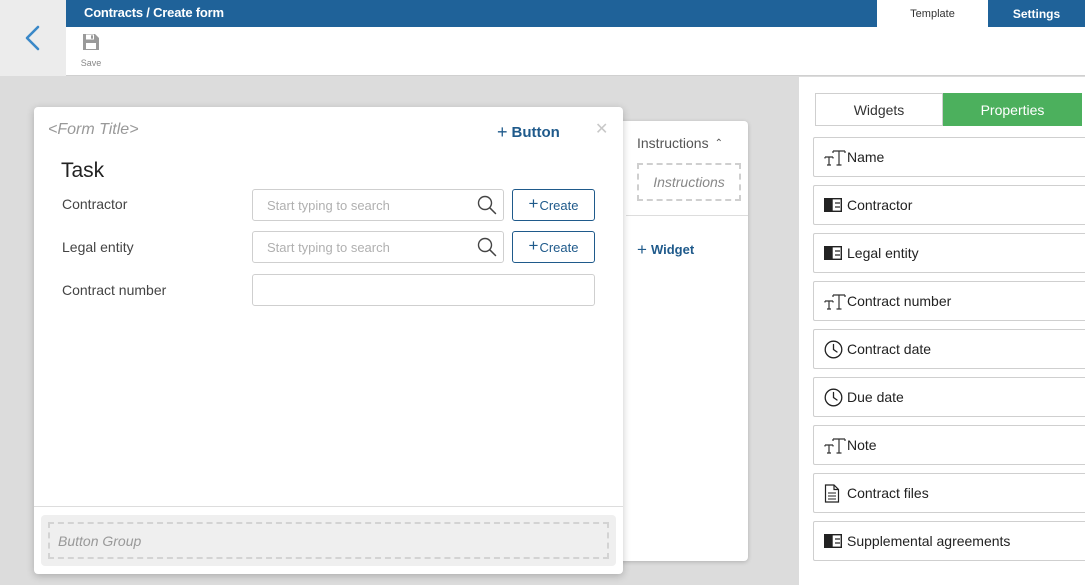 The width and height of the screenshot is (1085, 585). I want to click on back-button, so click(33, 38).